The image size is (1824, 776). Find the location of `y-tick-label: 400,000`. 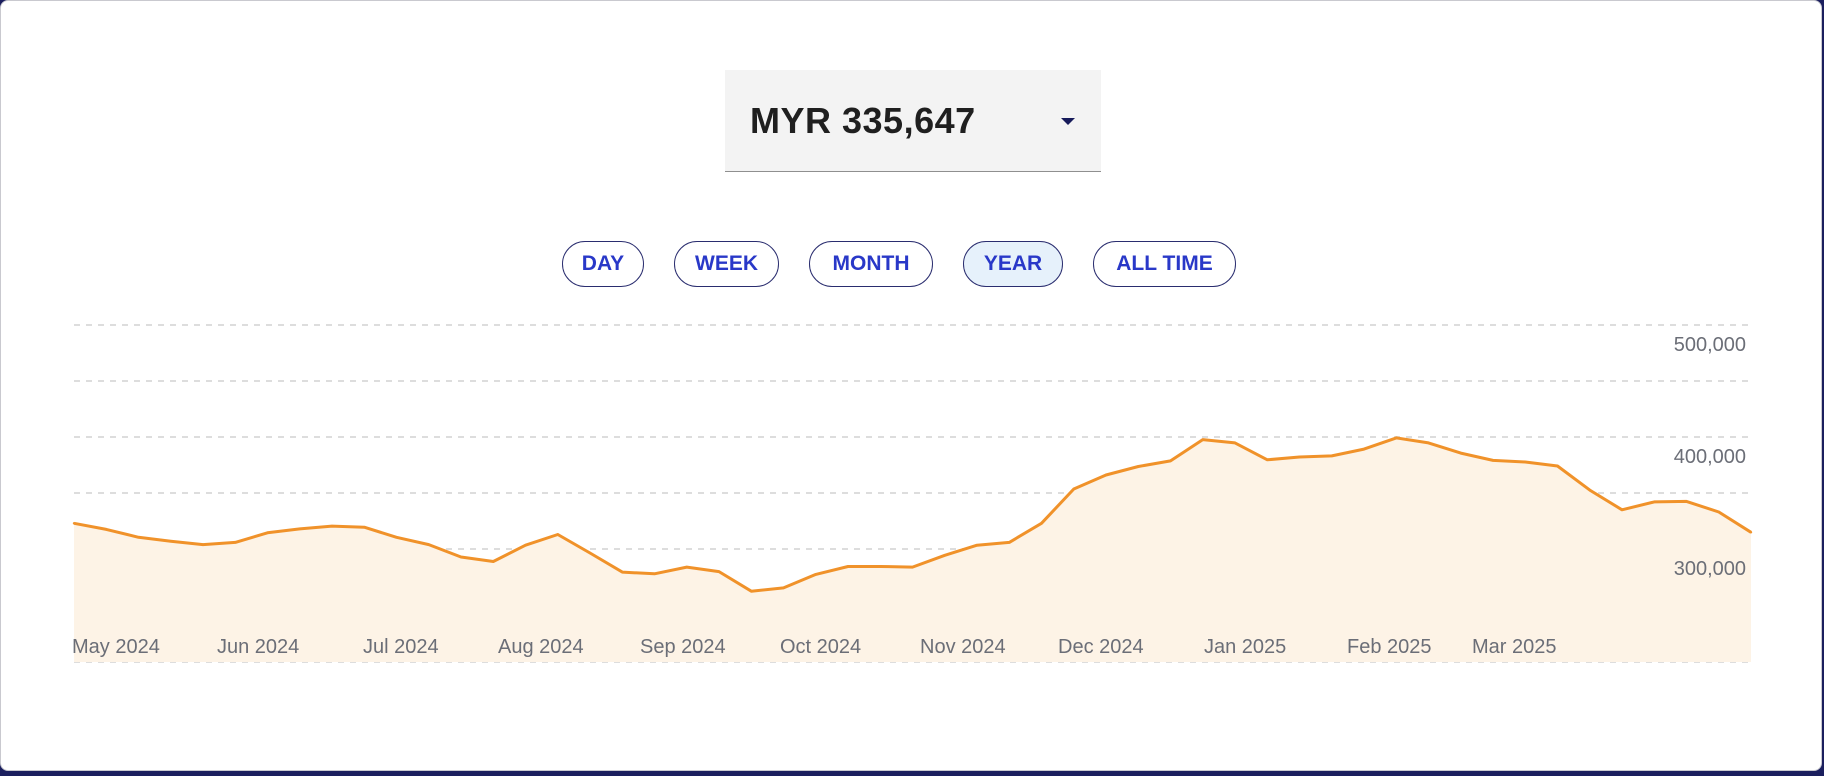

y-tick-label: 400,000 is located at coordinates (1710, 457).